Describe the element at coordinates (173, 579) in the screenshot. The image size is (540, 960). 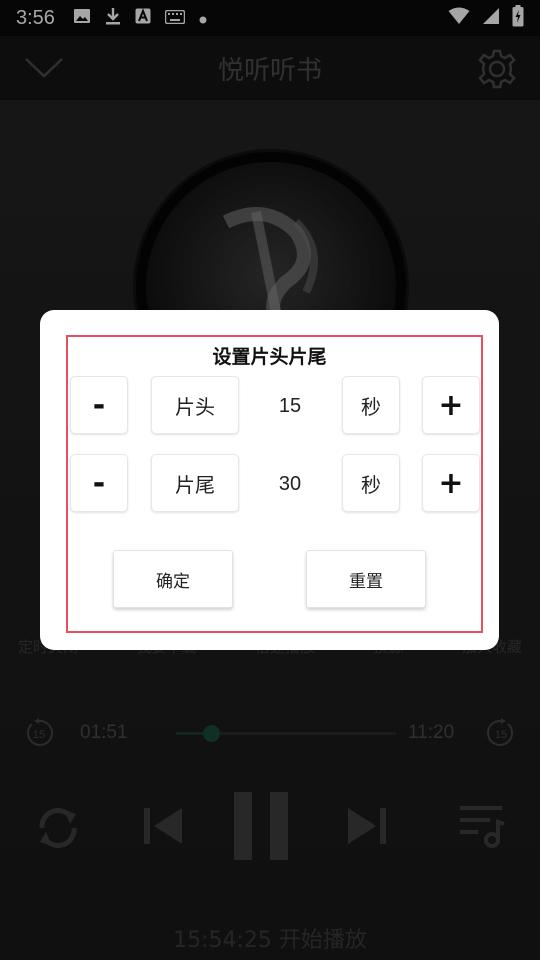
I see `confirm-button: 确定` at that location.